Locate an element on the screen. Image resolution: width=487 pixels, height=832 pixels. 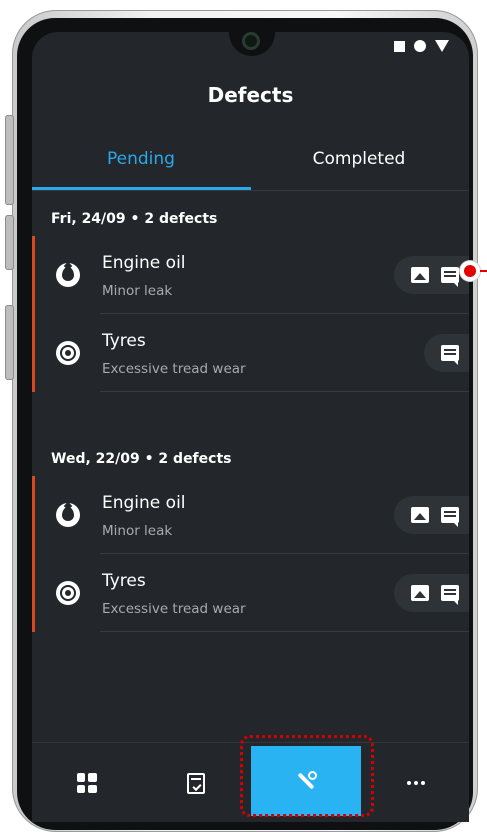
nav-checklists is located at coordinates (195, 782).